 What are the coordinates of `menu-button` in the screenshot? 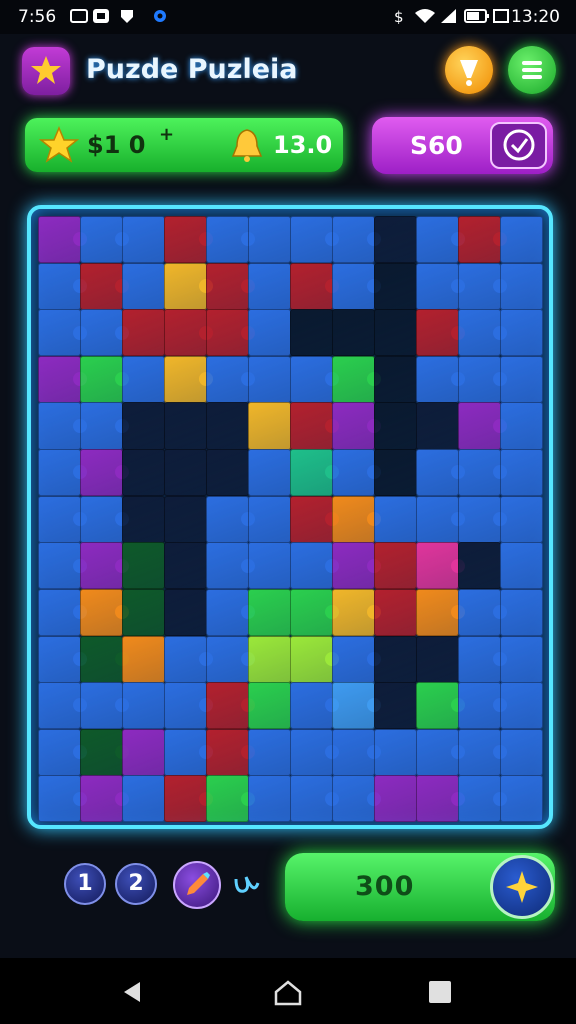 It's located at (532, 70).